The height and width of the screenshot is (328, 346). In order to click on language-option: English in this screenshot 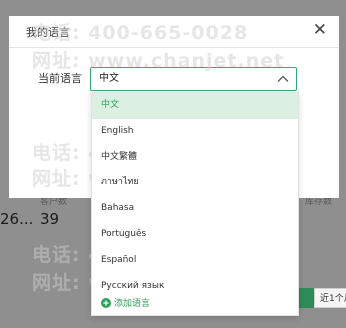, I will do `click(195, 132)`.